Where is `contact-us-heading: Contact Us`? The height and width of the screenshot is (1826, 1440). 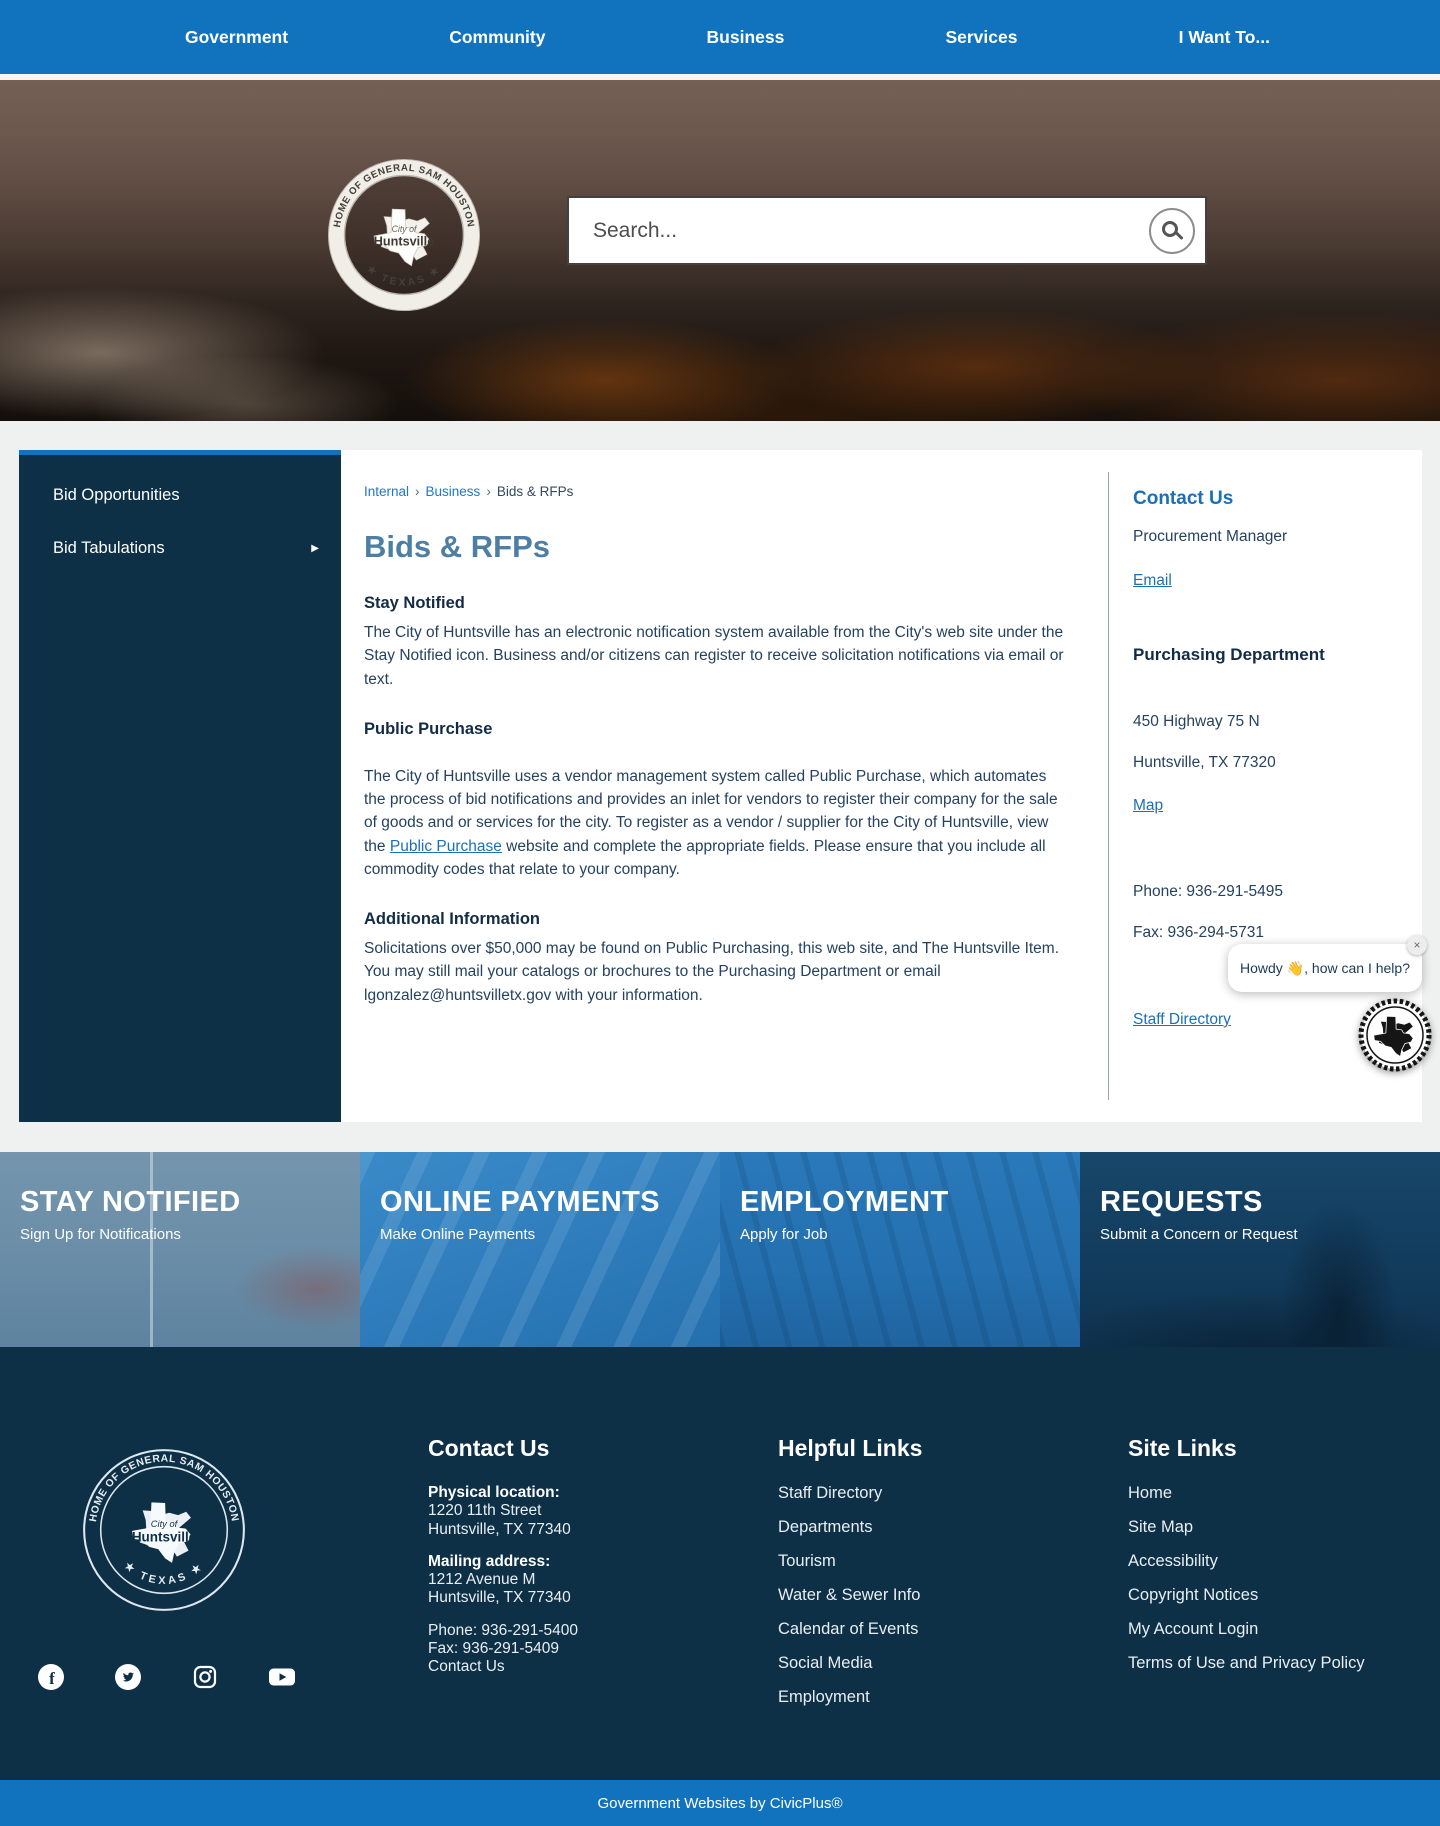 contact-us-heading: Contact Us is located at coordinates (1183, 498).